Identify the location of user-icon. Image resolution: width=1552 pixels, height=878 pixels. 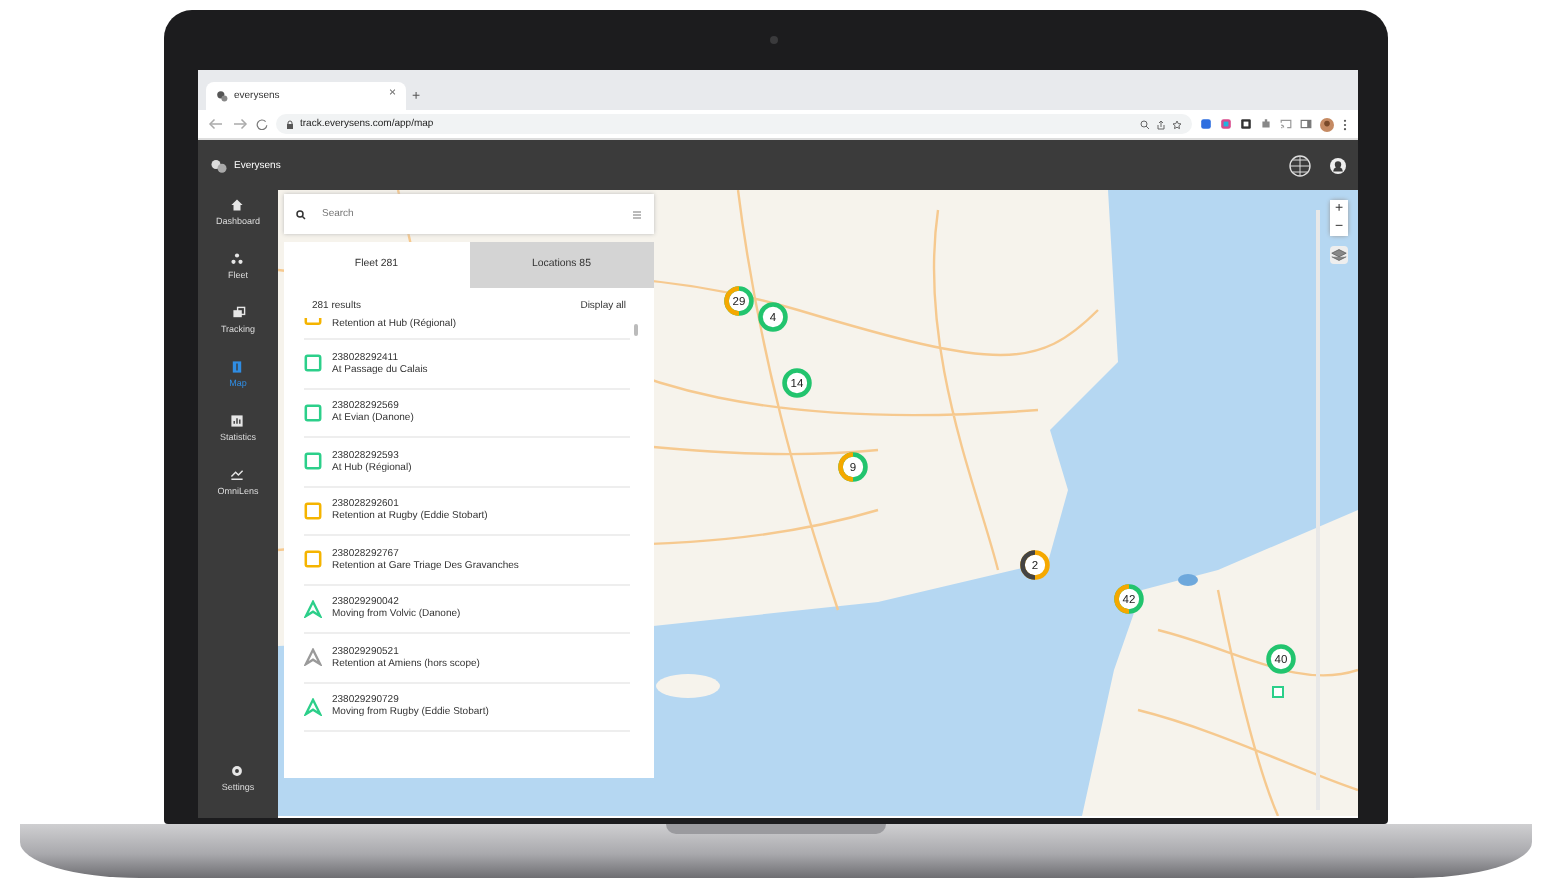
(1338, 165).